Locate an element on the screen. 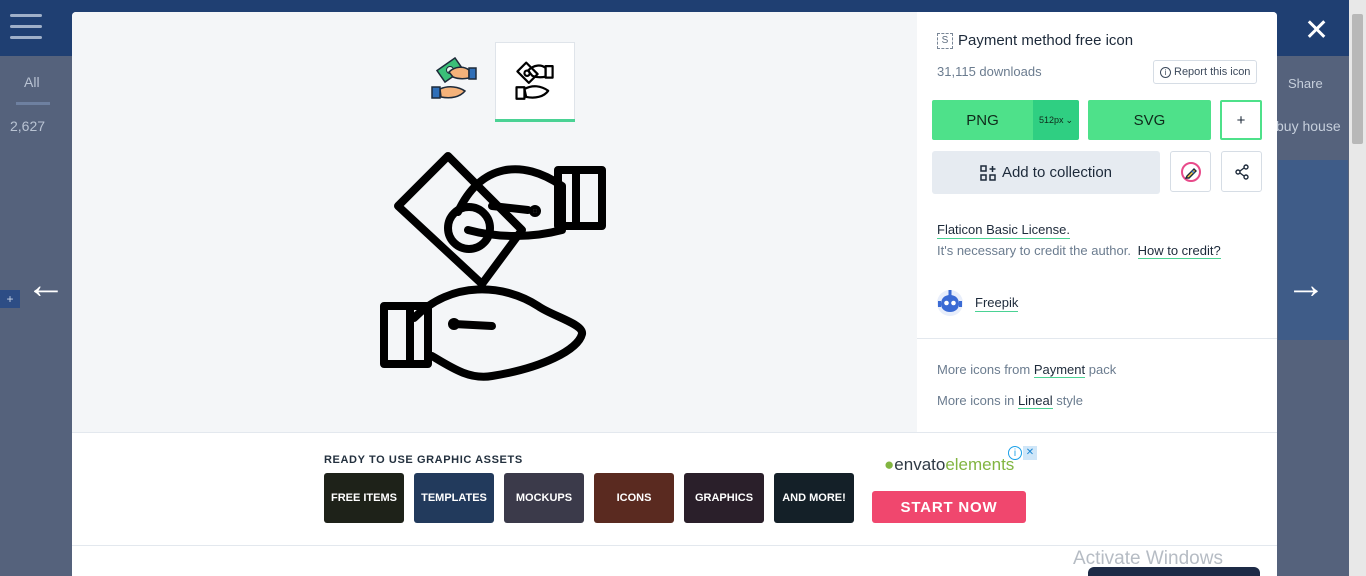  ad-tile-free-items: FREE ITEMS is located at coordinates (364, 498).